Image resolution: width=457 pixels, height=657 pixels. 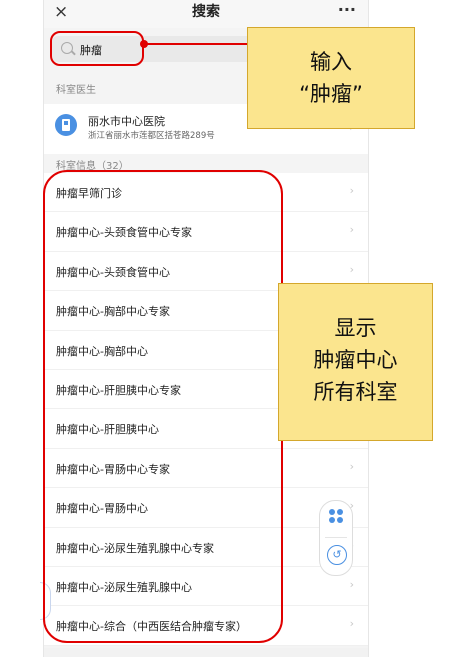 I want to click on input-note-line-1: 输入, so click(x=331, y=62).